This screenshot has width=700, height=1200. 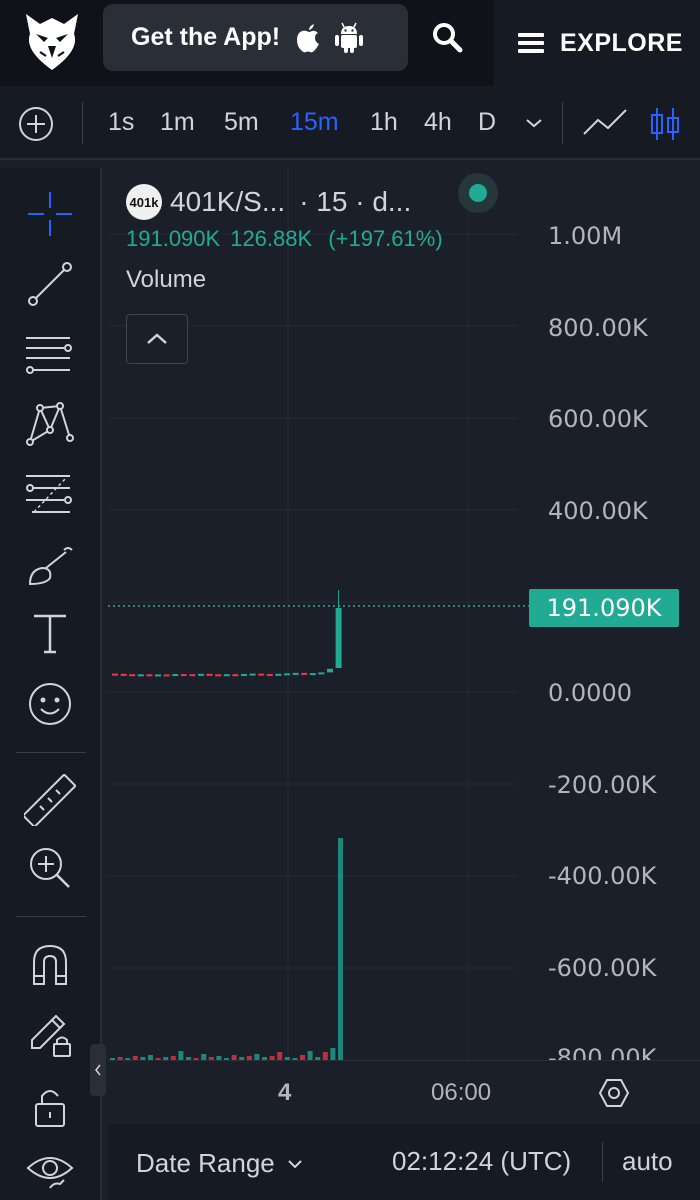 I want to click on y-axis-label: -200.00K, so click(x=602, y=785).